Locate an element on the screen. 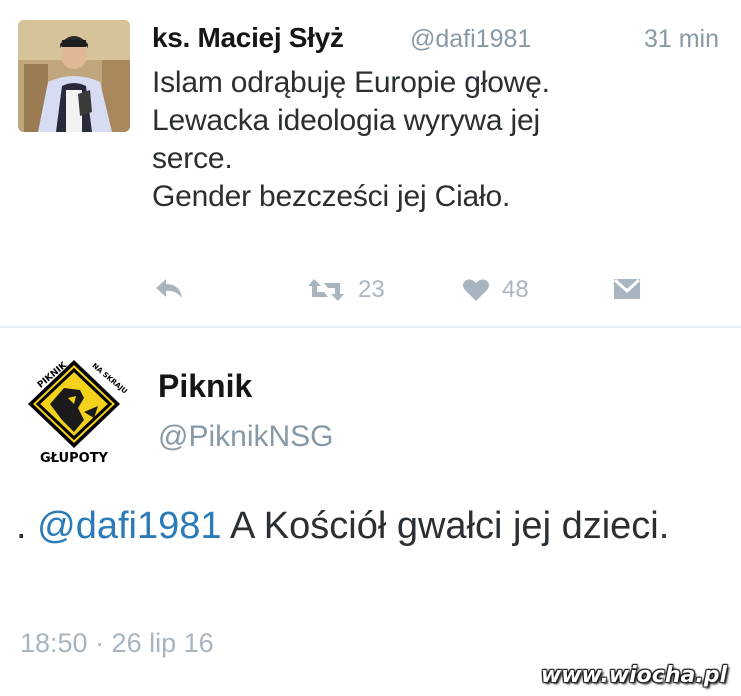  direct-message-button is located at coordinates (627, 289).